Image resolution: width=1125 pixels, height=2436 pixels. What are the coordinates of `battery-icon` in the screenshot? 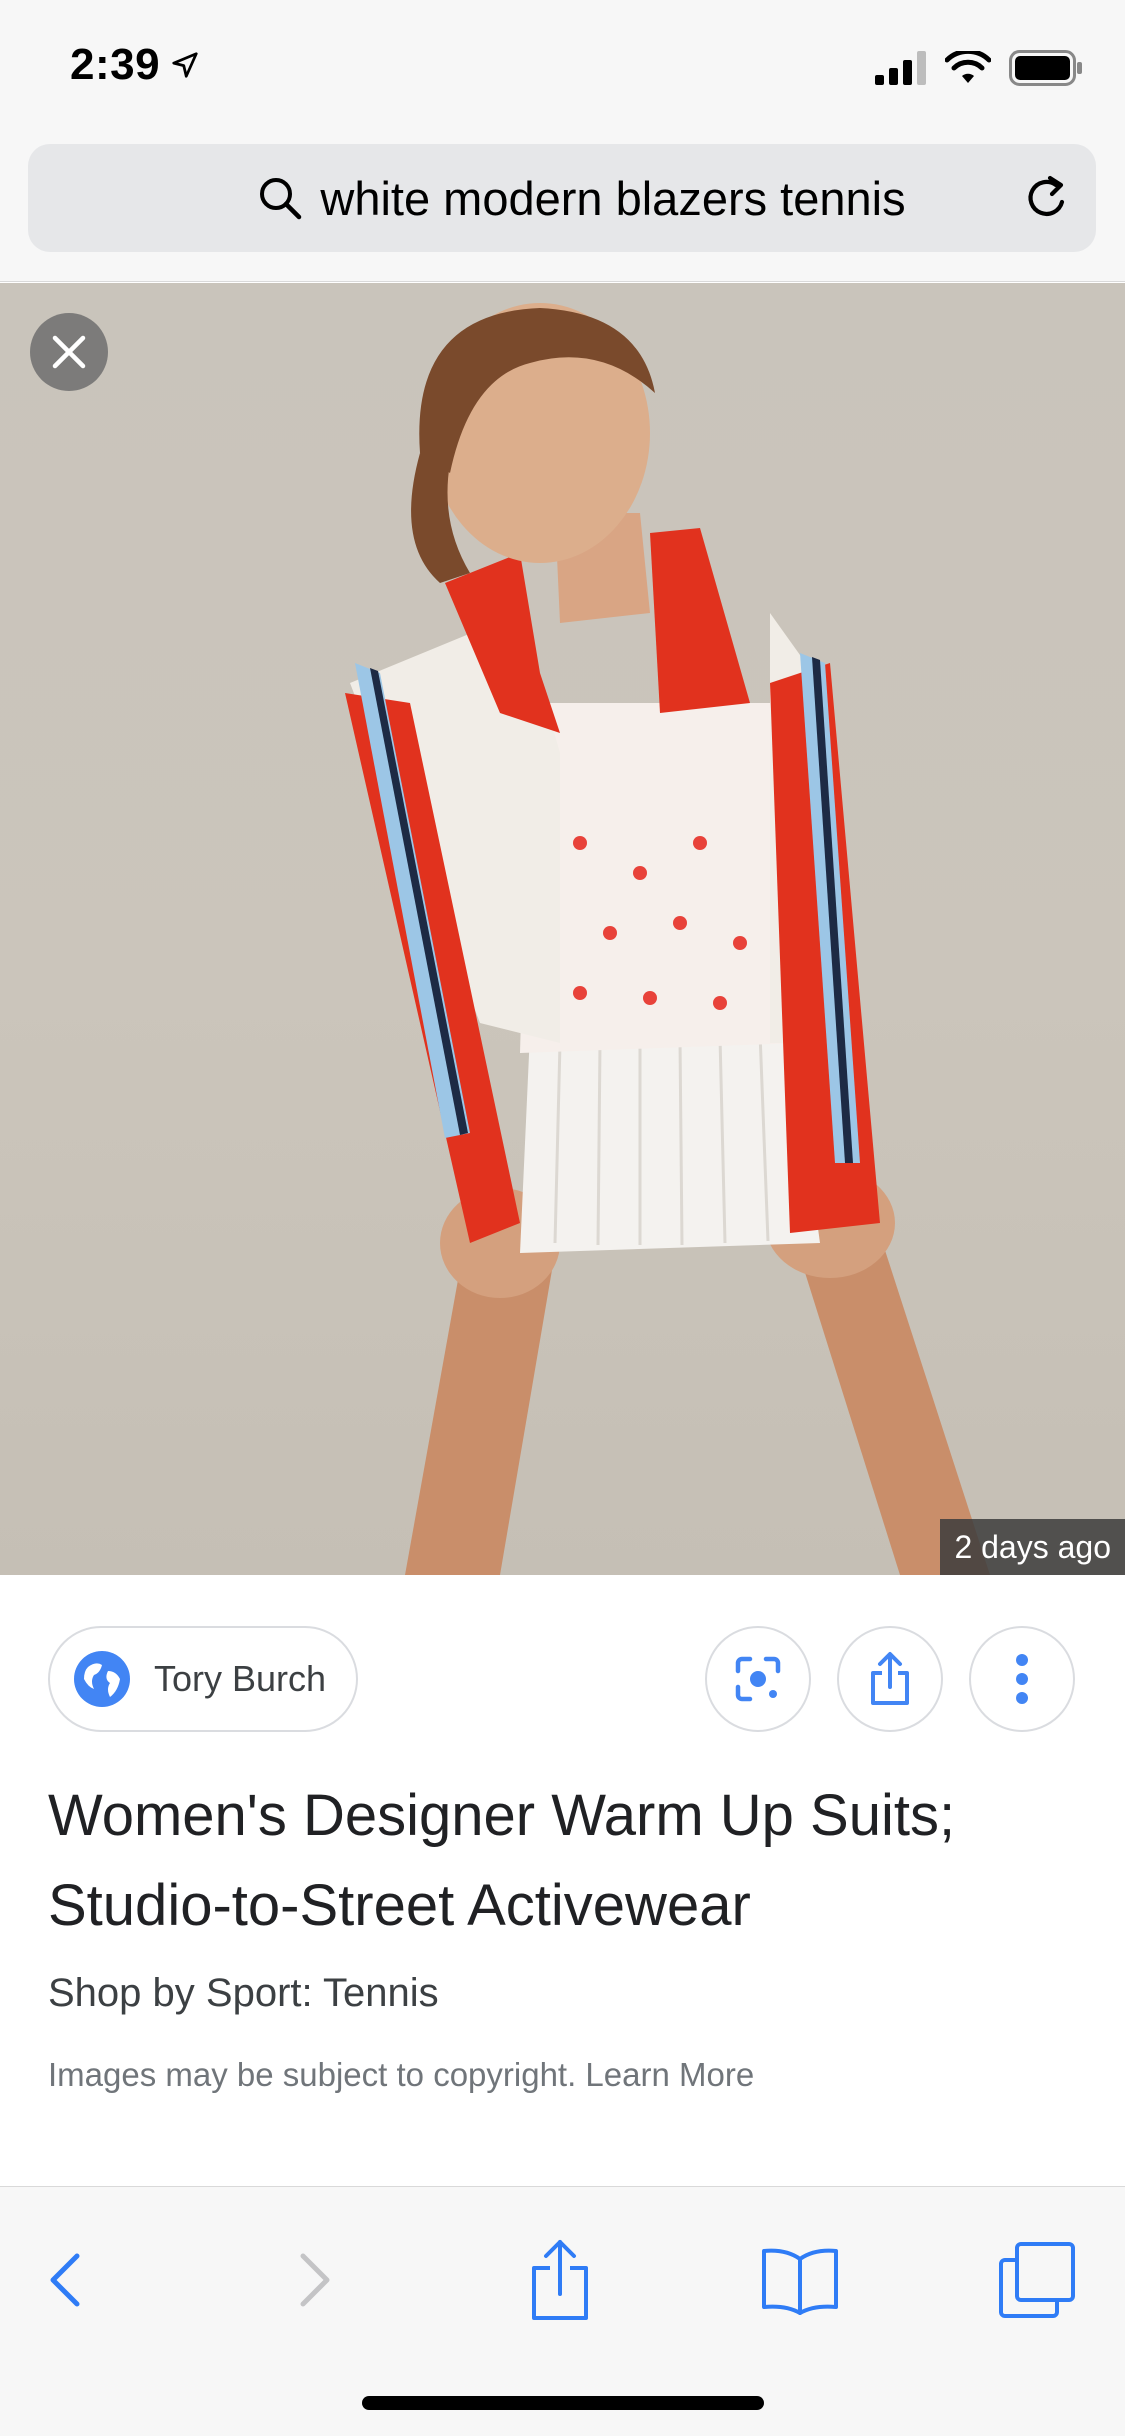 It's located at (1045, 68).